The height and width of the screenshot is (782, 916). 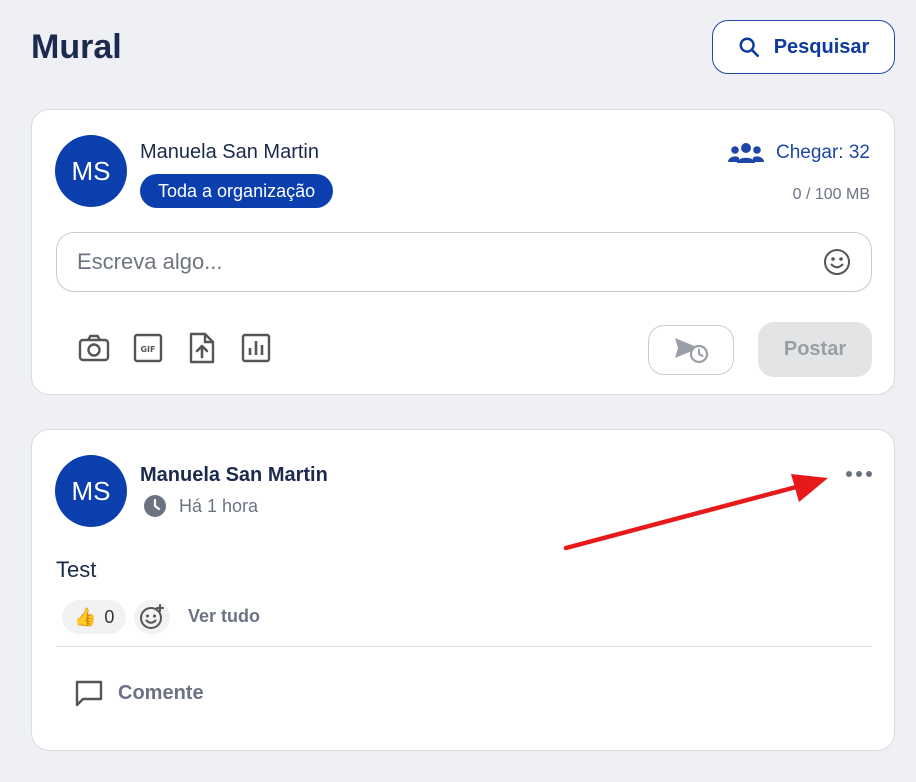 What do you see at coordinates (749, 47) in the screenshot?
I see `search-icon` at bounding box center [749, 47].